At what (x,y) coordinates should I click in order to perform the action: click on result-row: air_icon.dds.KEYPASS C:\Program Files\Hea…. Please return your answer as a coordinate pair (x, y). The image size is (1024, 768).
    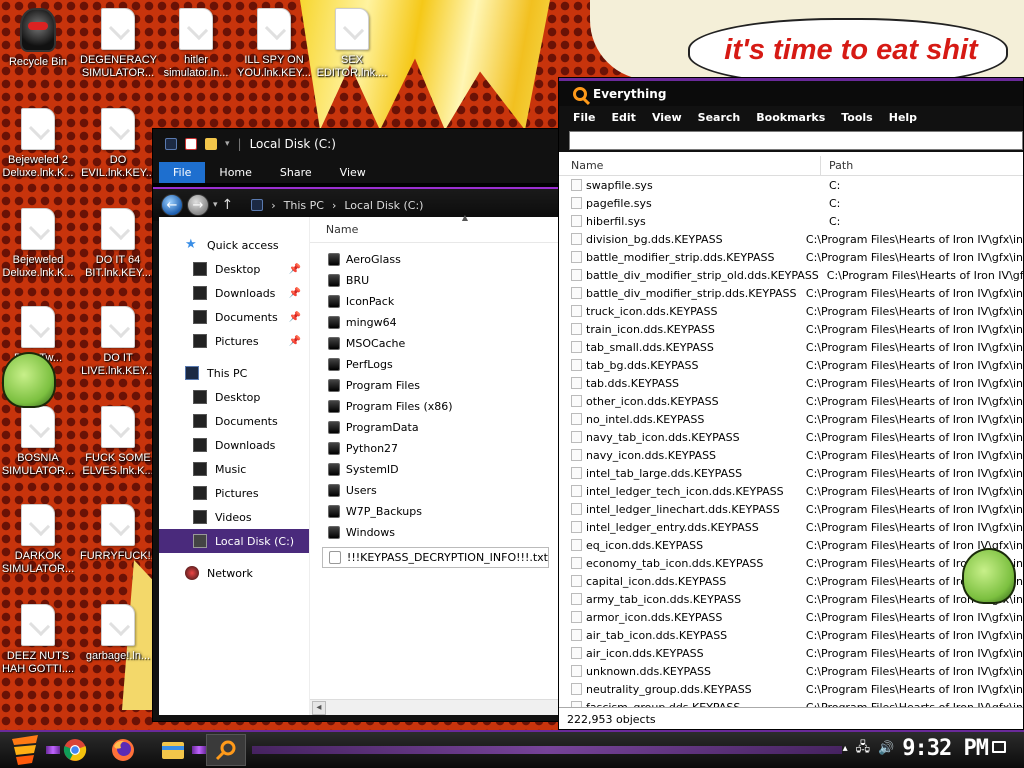
    Looking at the image, I should click on (791, 653).